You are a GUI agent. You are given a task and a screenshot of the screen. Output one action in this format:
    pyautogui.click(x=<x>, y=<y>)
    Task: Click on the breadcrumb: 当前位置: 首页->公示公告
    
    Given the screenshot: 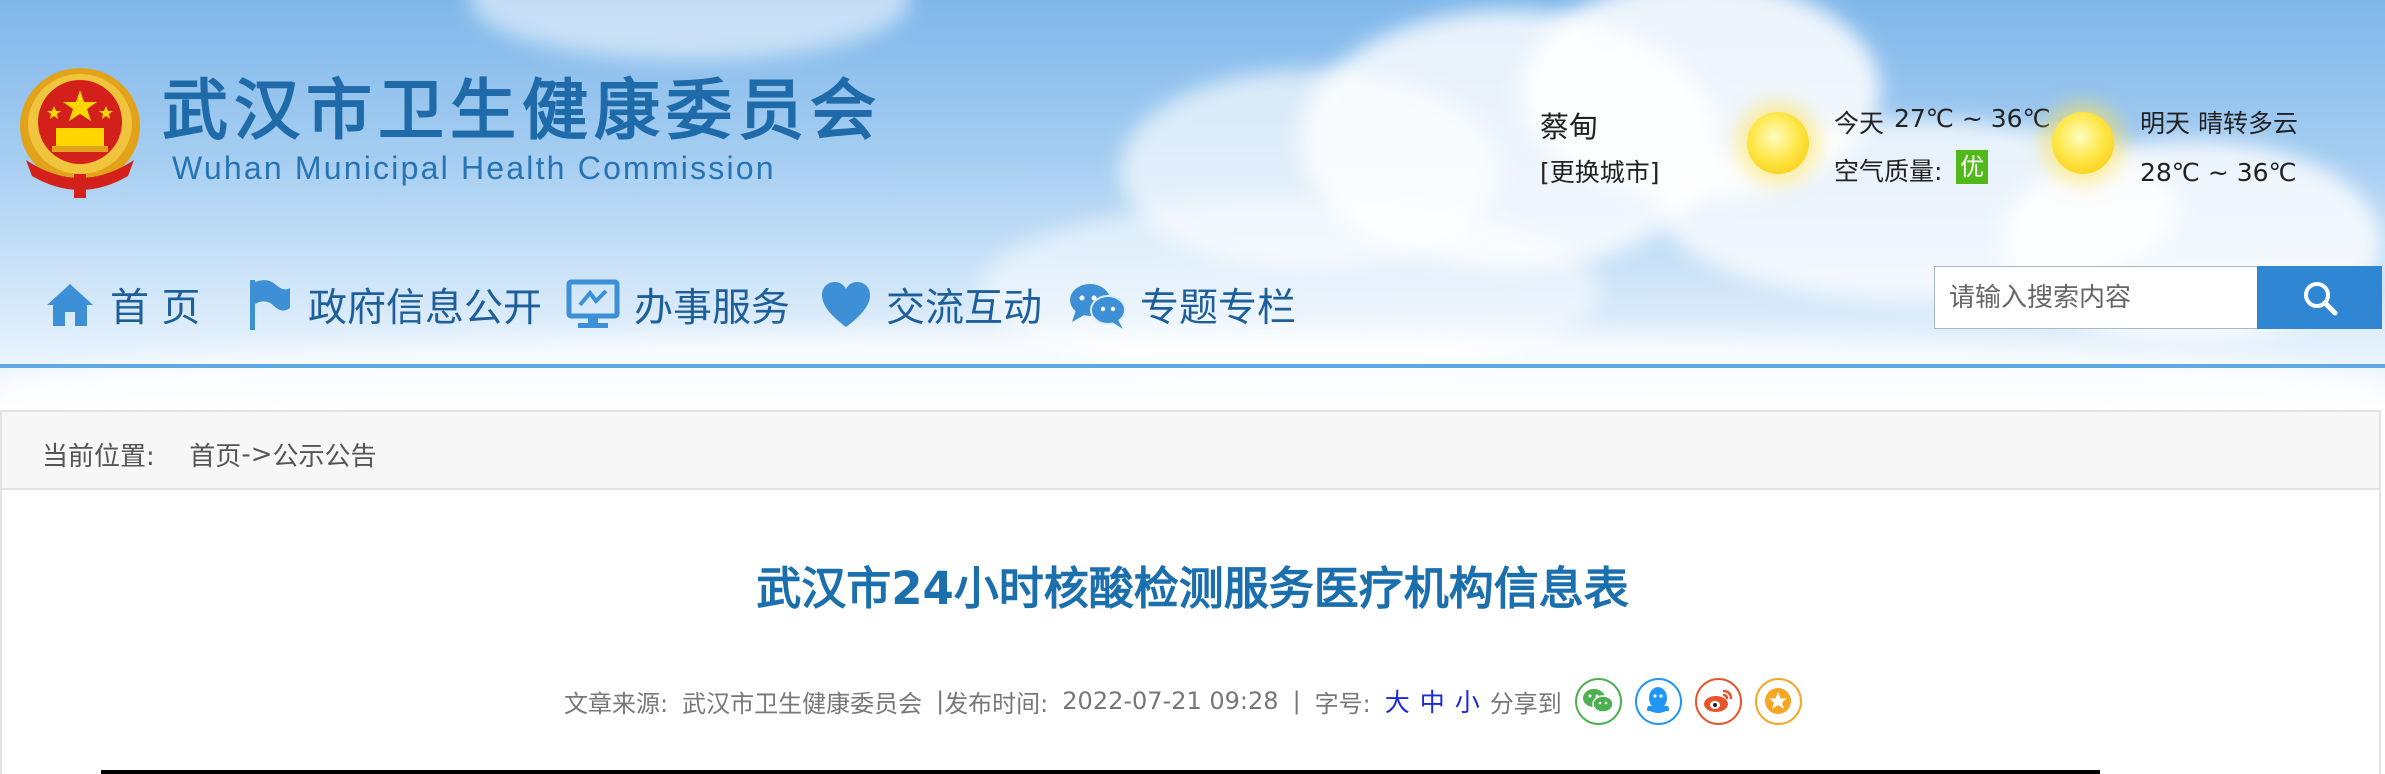 What is the action you would take?
    pyautogui.click(x=209, y=454)
    